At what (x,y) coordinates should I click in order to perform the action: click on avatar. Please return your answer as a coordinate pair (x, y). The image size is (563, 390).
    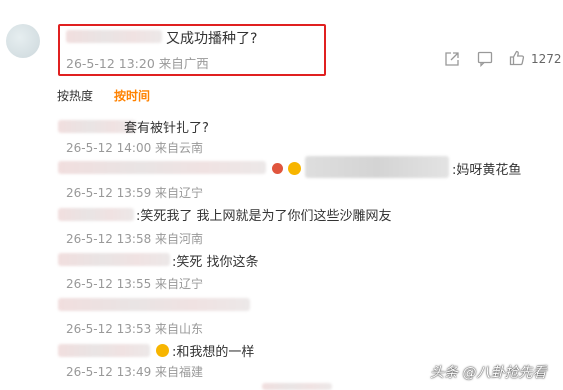
    Looking at the image, I should click on (23, 41).